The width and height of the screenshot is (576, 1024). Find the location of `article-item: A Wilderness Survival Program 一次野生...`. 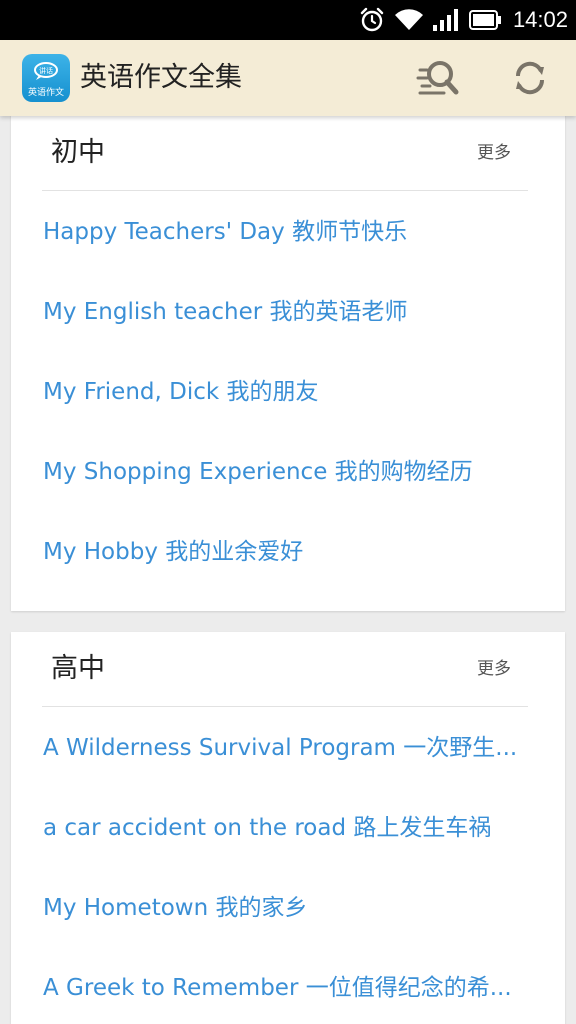

article-item: A Wilderness Survival Program 一次野生... is located at coordinates (288, 748).